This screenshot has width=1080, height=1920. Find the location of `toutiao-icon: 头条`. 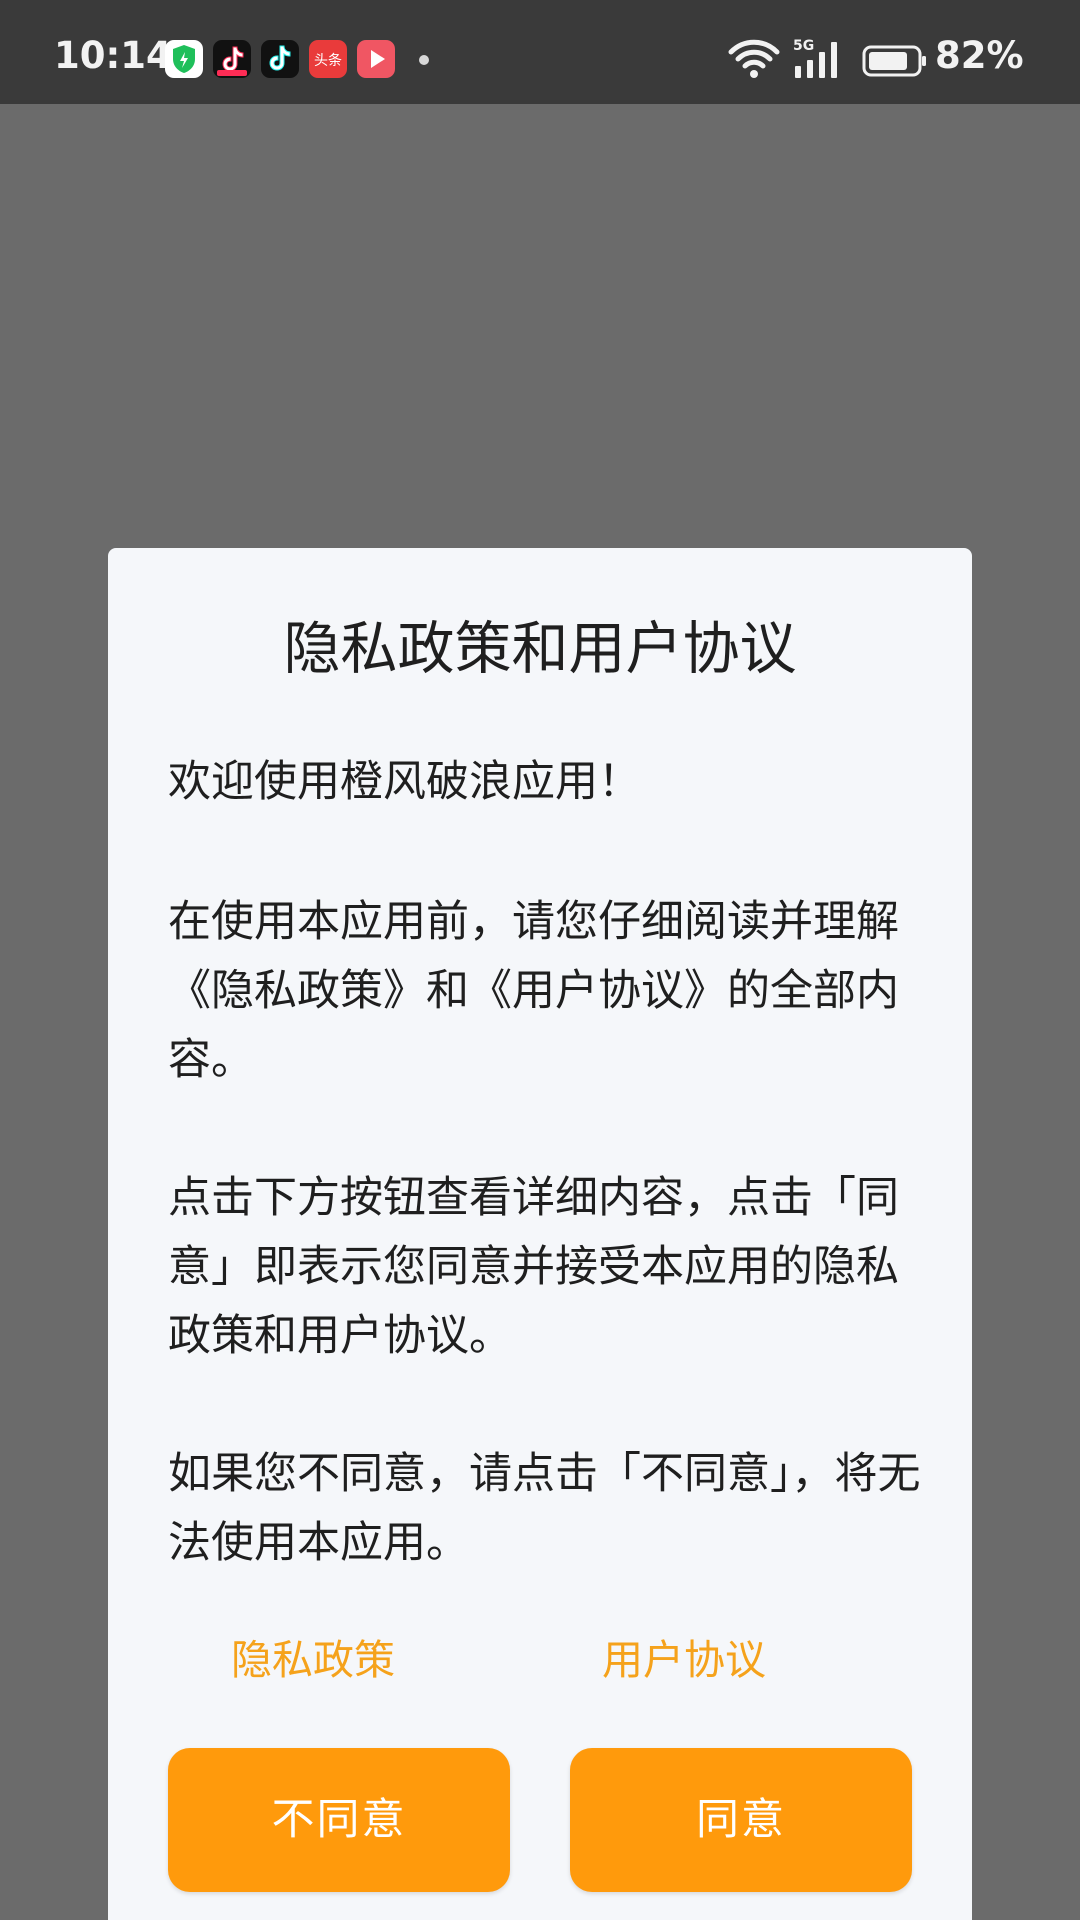

toutiao-icon: 头条 is located at coordinates (328, 59).